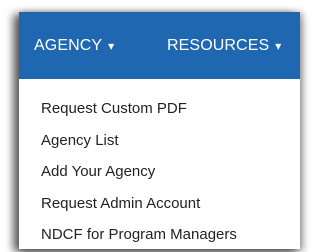  Describe the element at coordinates (159, 109) in the screenshot. I see `menu-item-request-custom-pdf: Request Custom PDF` at that location.